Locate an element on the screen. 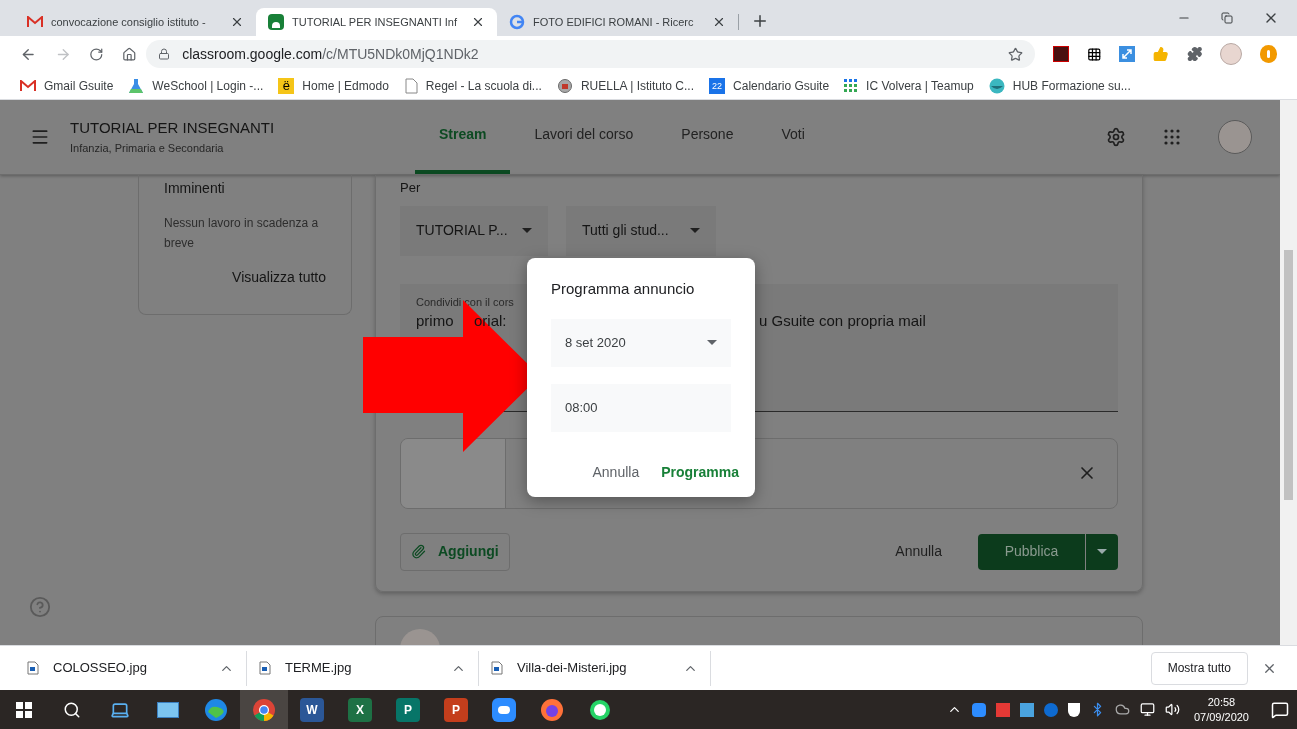 The height and width of the screenshot is (729, 1297). upcoming-text: Nessun lavoro in scadenza a breve is located at coordinates (242, 233).